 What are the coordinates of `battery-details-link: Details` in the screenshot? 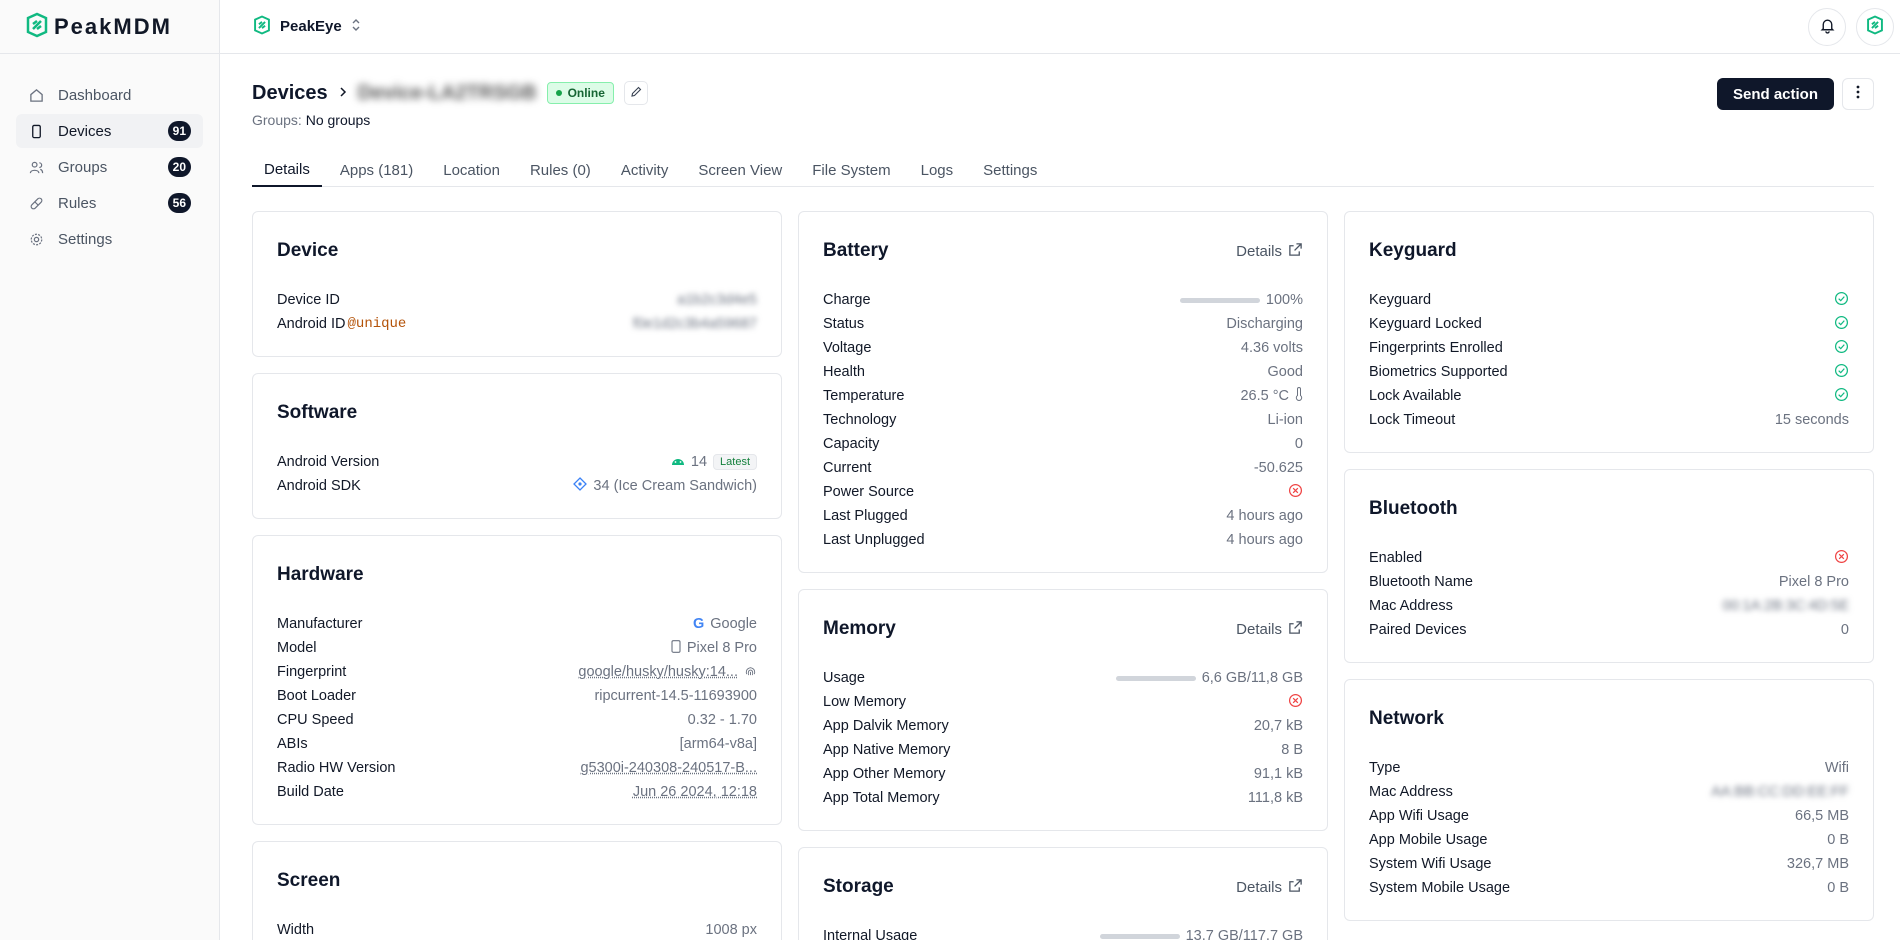 It's located at (1269, 251).